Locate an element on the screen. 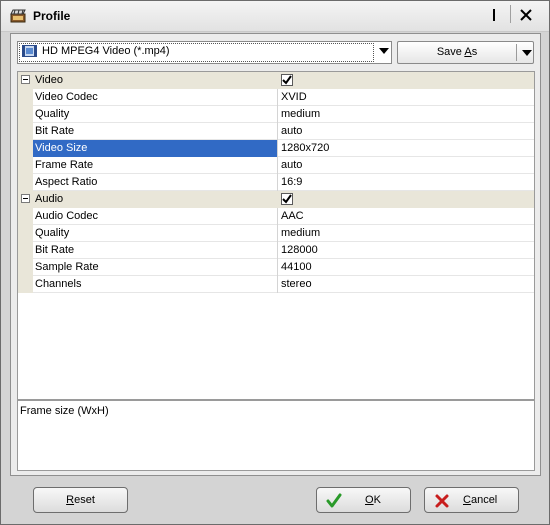 This screenshot has height=525, width=550. format-select: HD MPEG4 Video (*.mp4) is located at coordinates (204, 52).